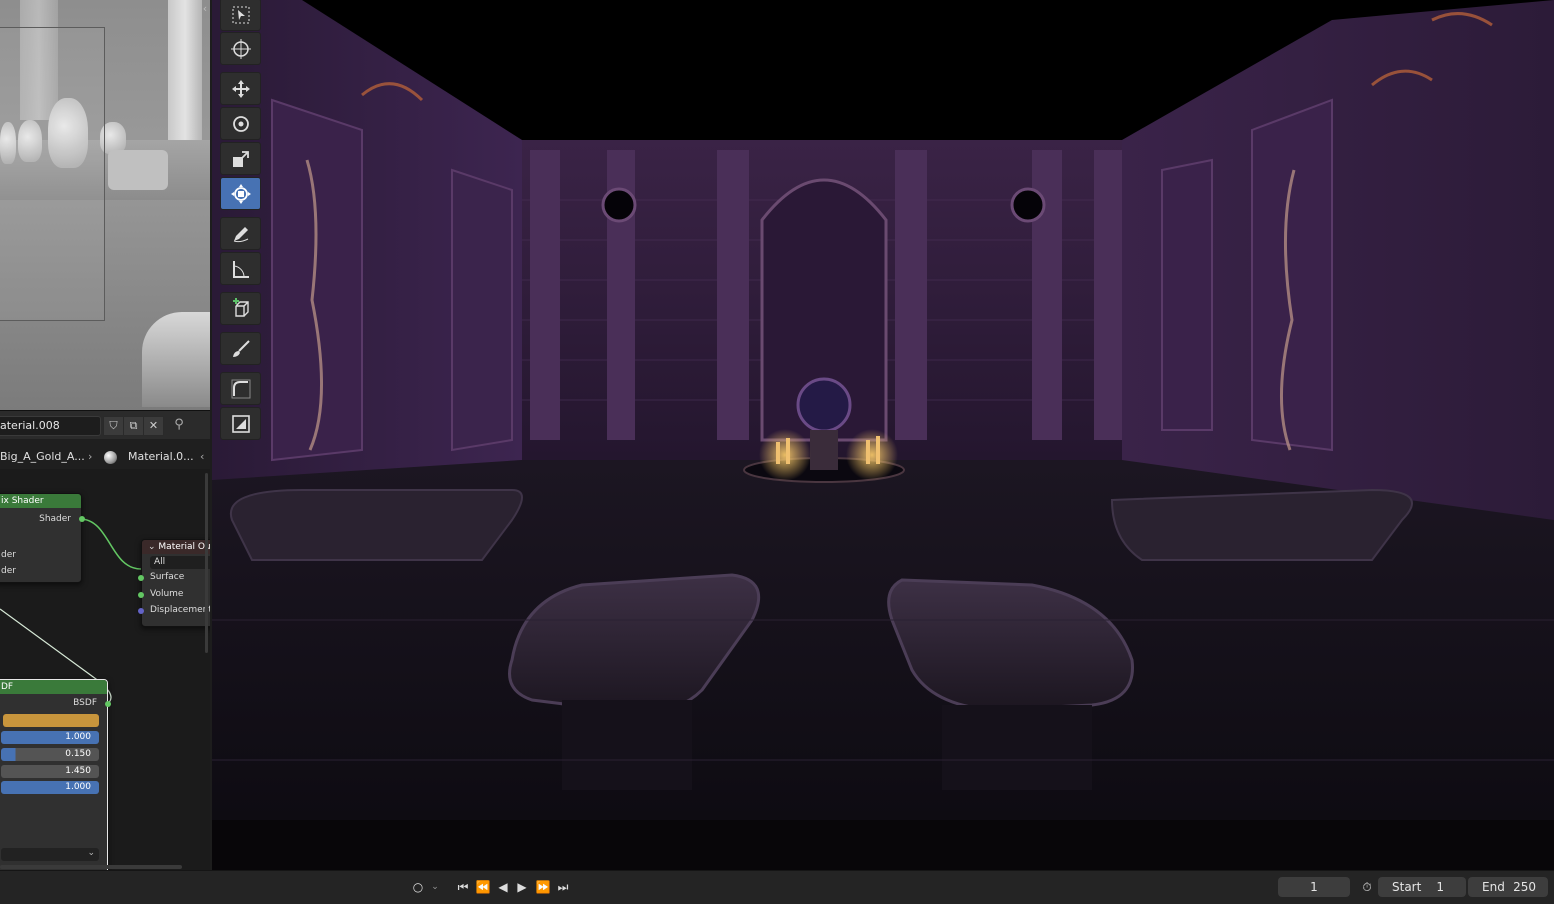 Image resolution: width=1554 pixels, height=904 pixels. I want to click on displacement-label: Displacement, so click(180, 610).